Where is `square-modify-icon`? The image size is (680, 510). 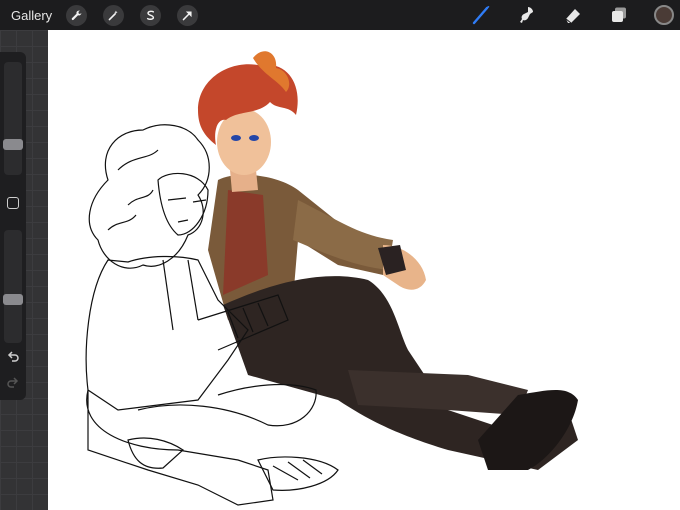
square-modify-icon is located at coordinates (13, 203).